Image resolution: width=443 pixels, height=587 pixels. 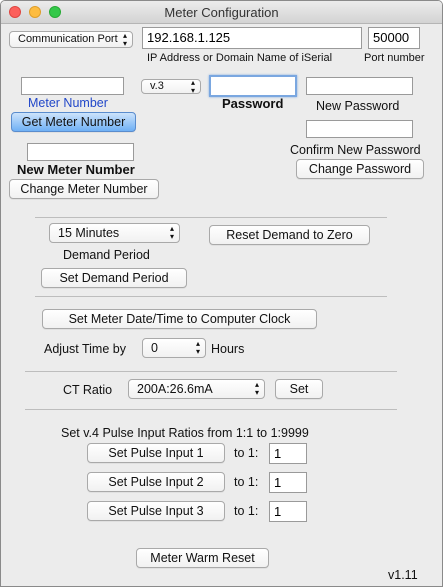 What do you see at coordinates (157, 86) in the screenshot?
I see `version-label: v.3` at bounding box center [157, 86].